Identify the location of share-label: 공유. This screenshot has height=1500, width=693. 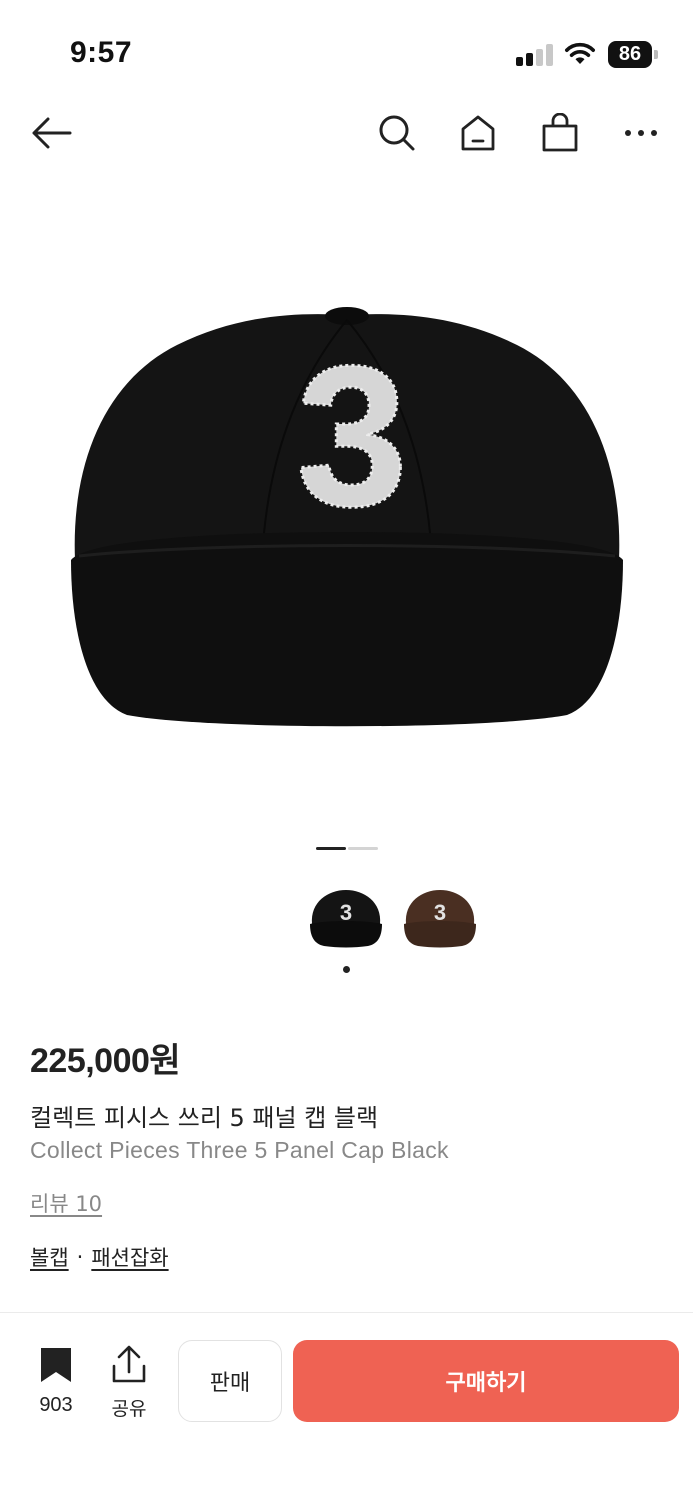
(129, 1409).